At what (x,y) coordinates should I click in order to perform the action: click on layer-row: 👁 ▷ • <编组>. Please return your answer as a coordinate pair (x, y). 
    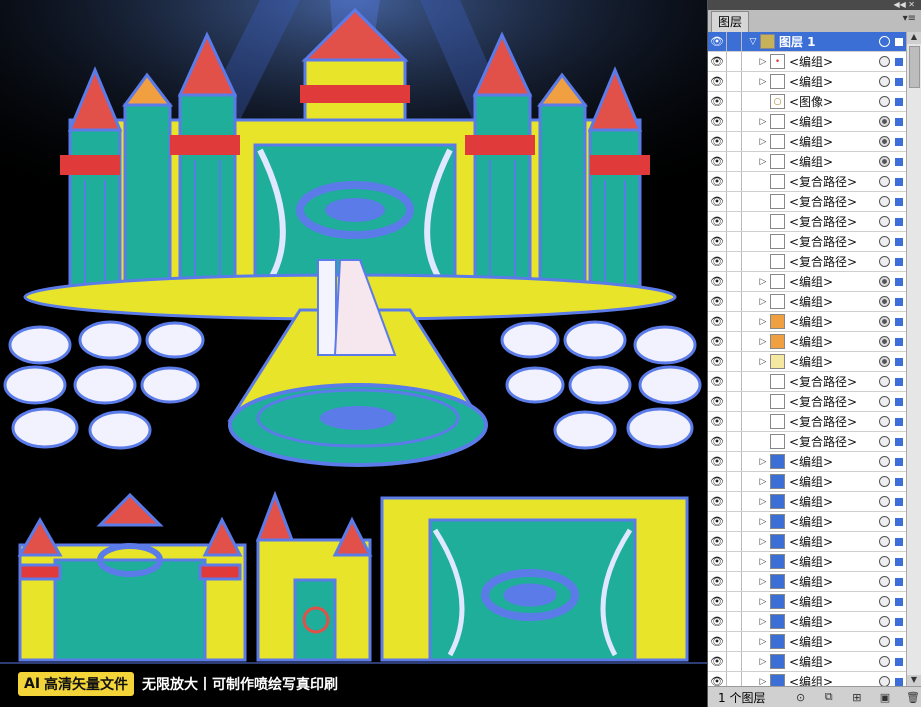
    Looking at the image, I should click on (807, 62).